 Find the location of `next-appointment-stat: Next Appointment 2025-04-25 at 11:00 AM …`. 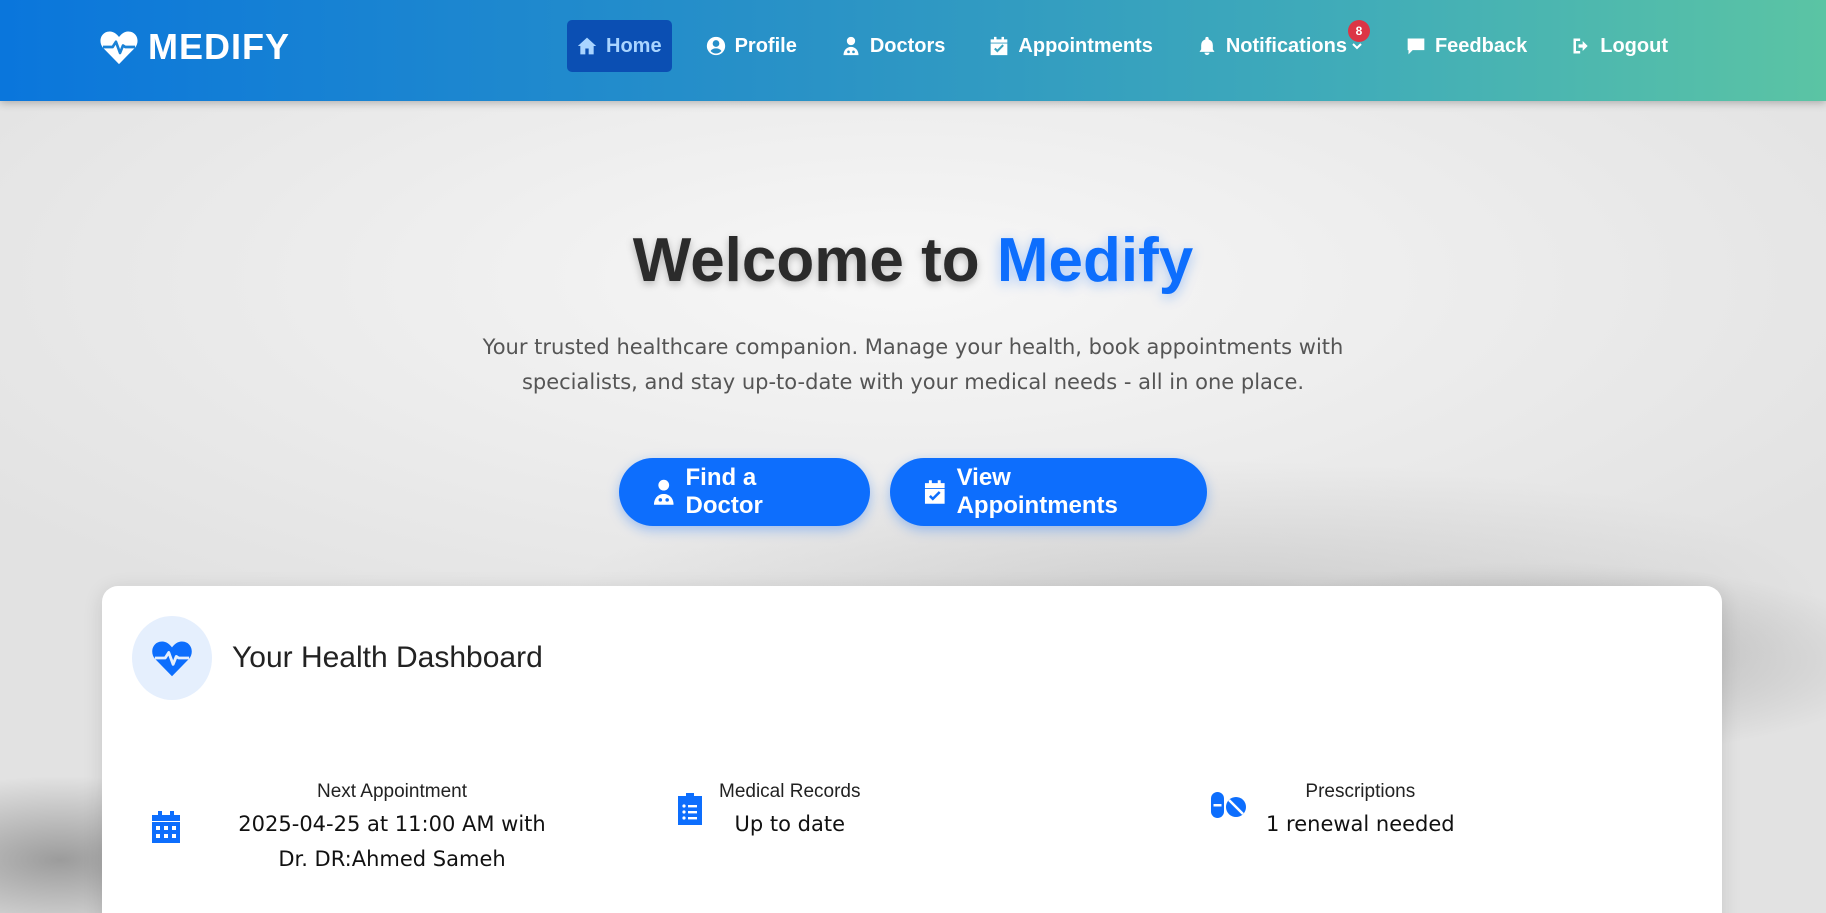

next-appointment-stat: Next Appointment 2025-04-25 at 11:00 AM … is located at coordinates (356, 829).